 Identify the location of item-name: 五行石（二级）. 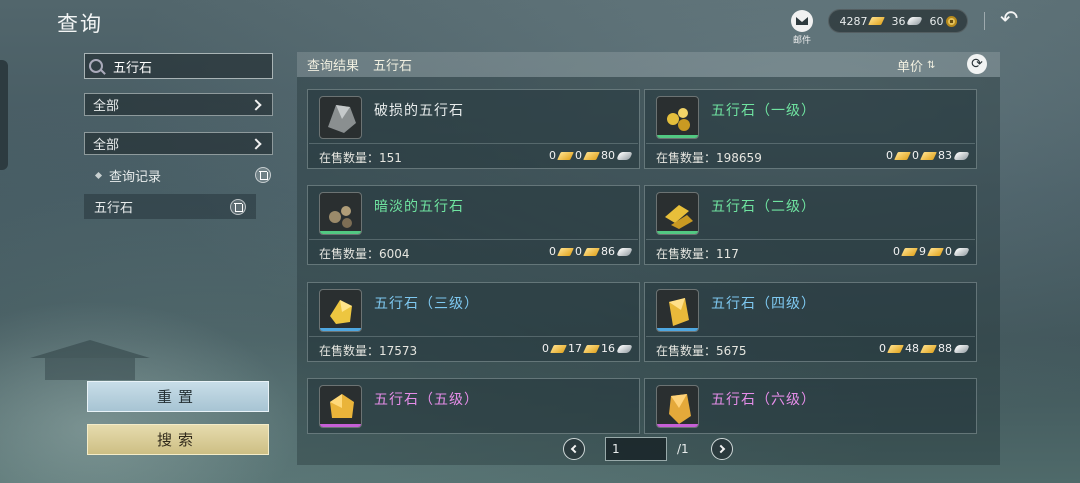
(763, 207).